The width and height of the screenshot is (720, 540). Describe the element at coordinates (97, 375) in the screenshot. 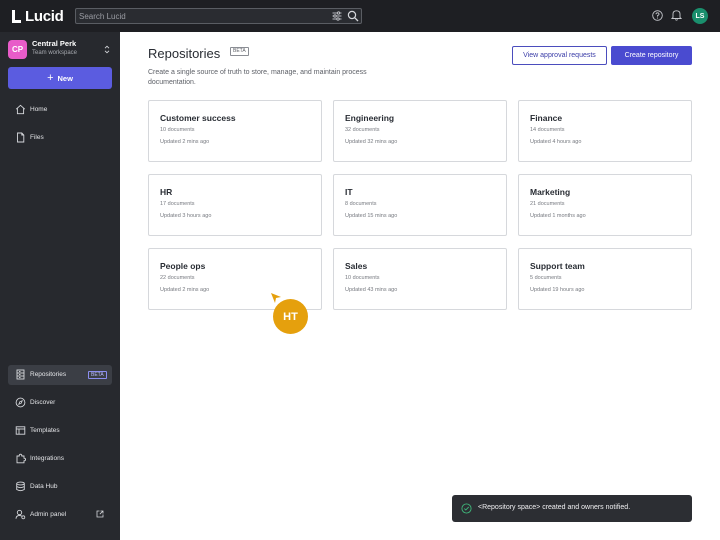

I see `beta-badge: BETA` at that location.